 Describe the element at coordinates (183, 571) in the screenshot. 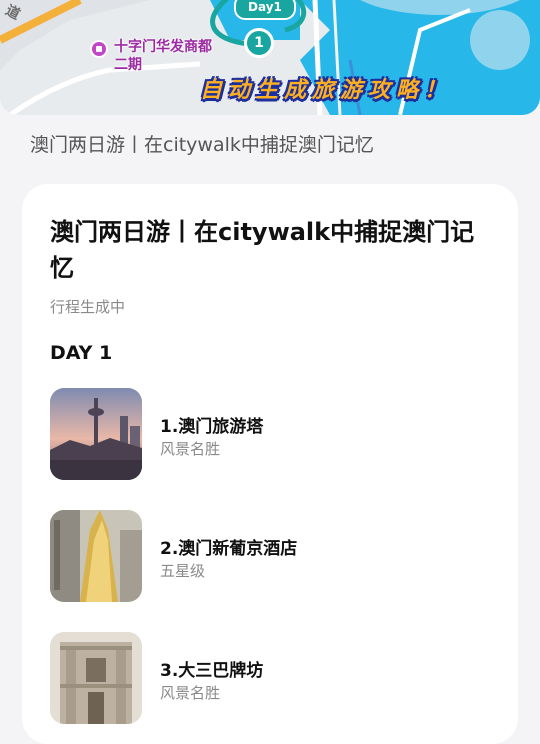

I see `item-category: 五星级` at that location.